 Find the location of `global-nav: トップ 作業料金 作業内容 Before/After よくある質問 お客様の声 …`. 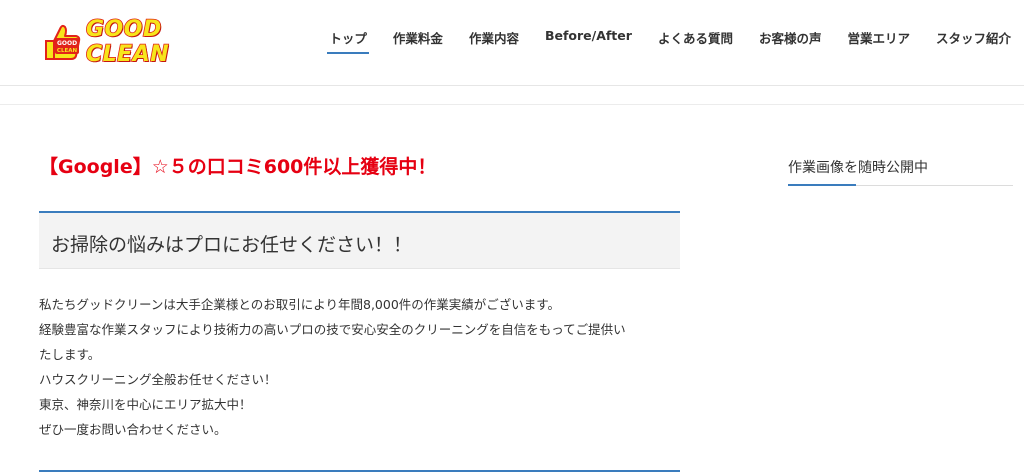

global-nav: トップ 作業料金 作業内容 Before/After よくある質問 お客様の声 … is located at coordinates (670, 43).